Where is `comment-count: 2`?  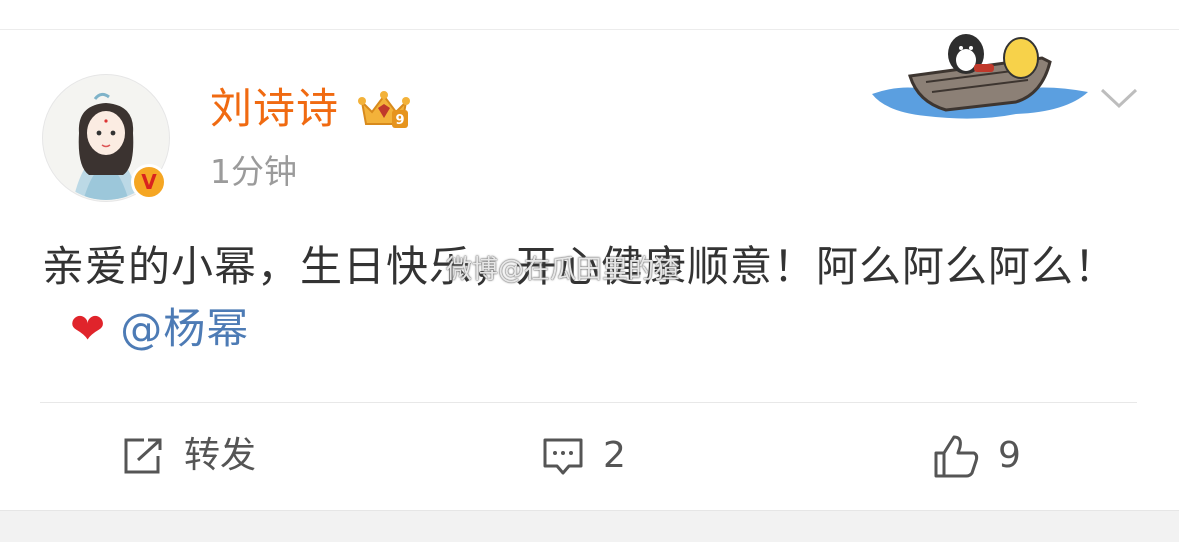 comment-count: 2 is located at coordinates (614, 455).